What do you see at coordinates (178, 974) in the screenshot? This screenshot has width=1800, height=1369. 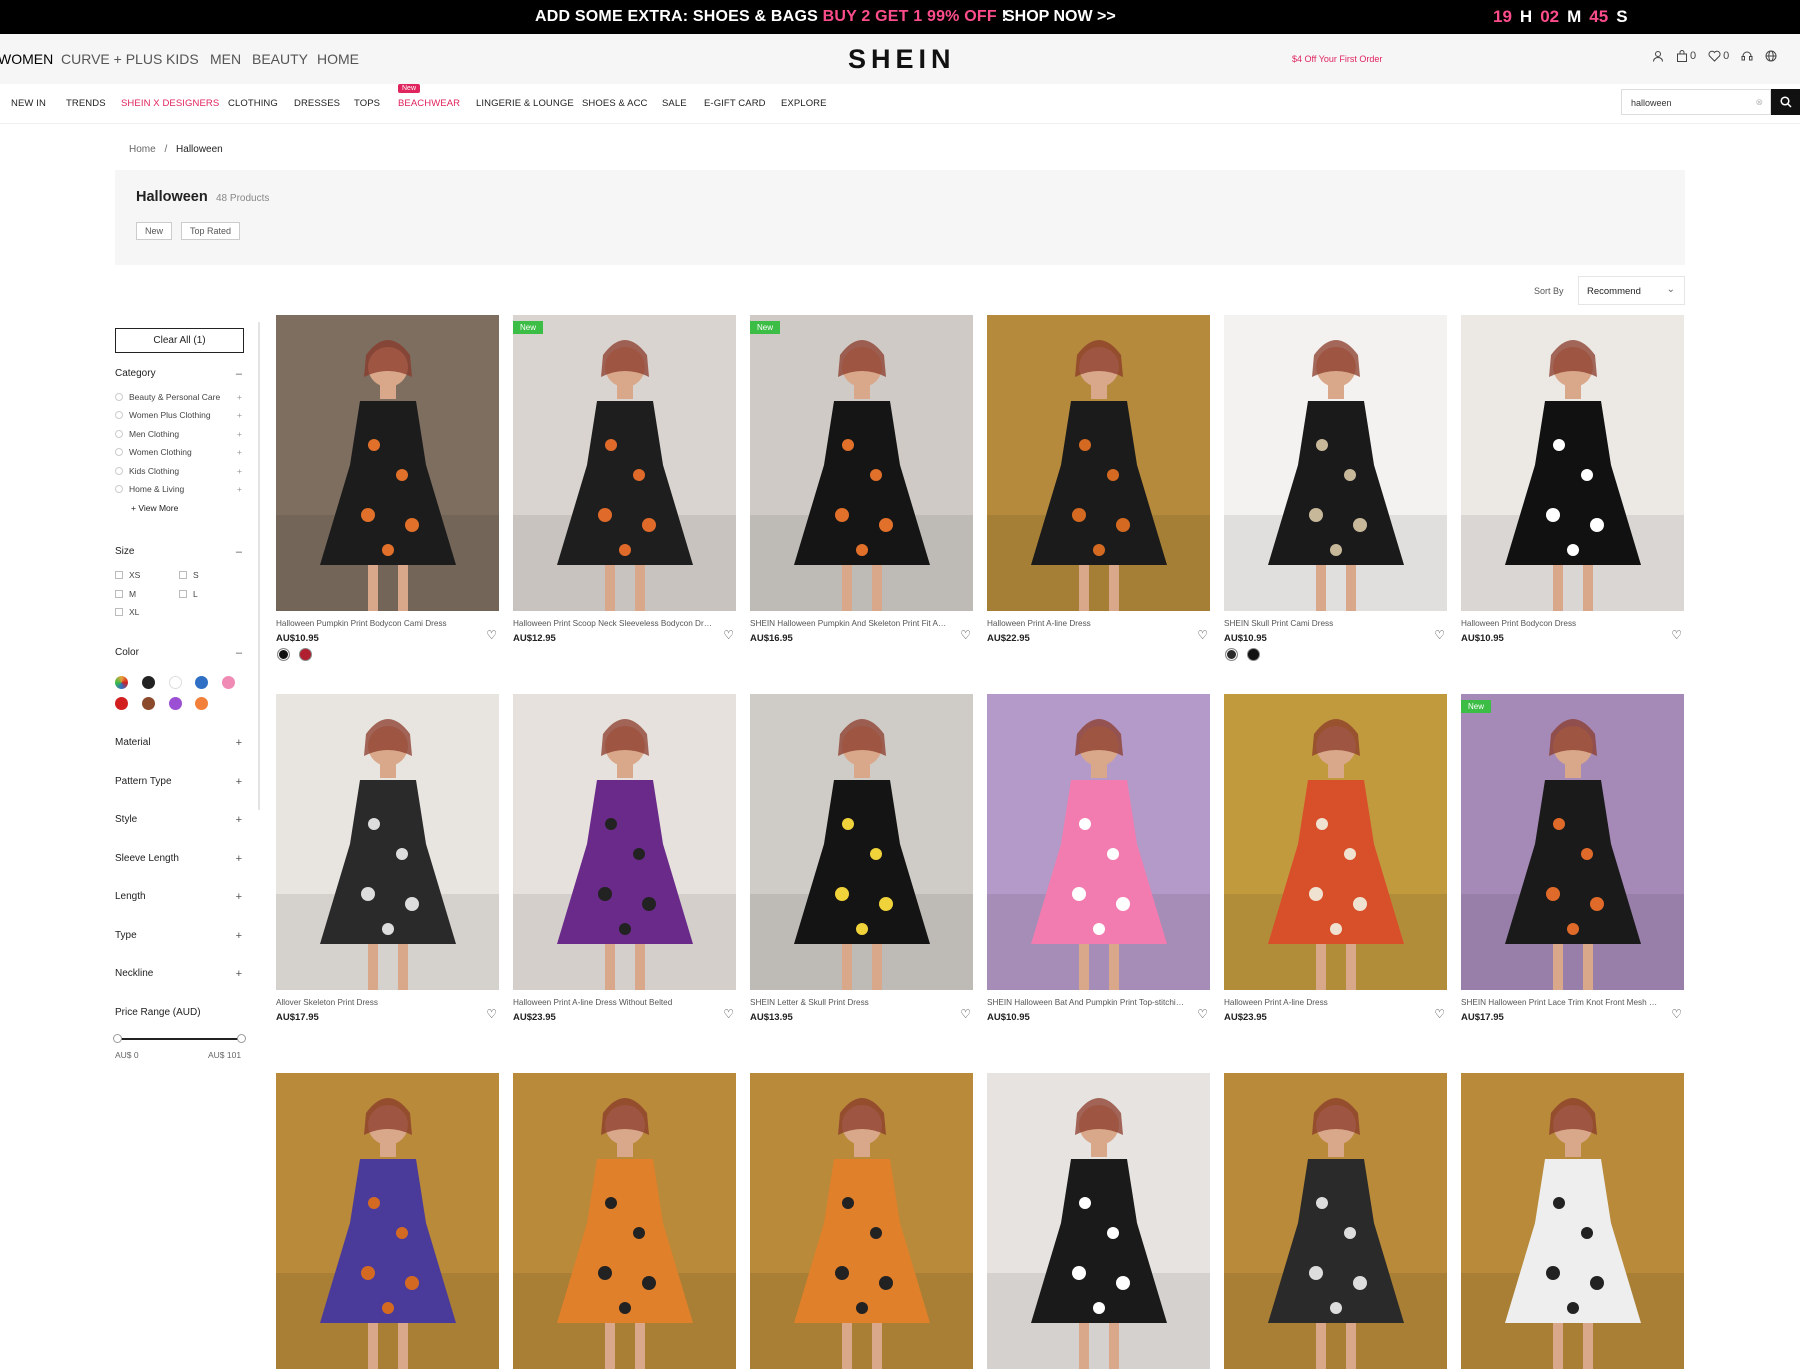 I see `filter-neckline-header: Neckline +` at bounding box center [178, 974].